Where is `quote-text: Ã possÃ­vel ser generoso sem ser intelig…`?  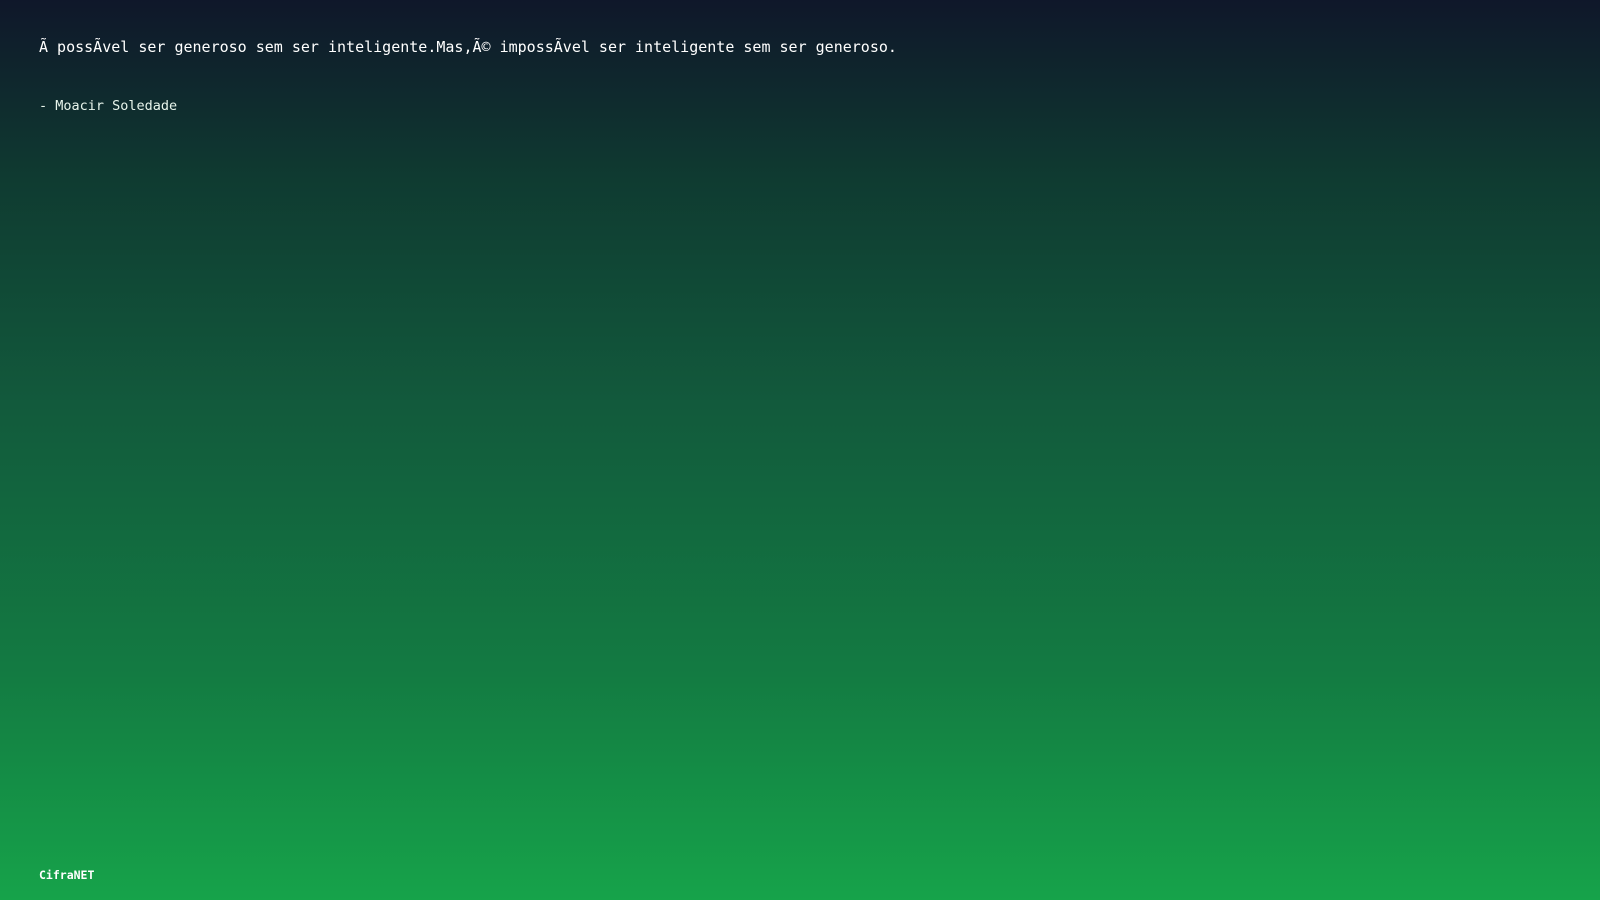 quote-text: Ã possÃ­vel ser generoso sem ser intelig… is located at coordinates (468, 47).